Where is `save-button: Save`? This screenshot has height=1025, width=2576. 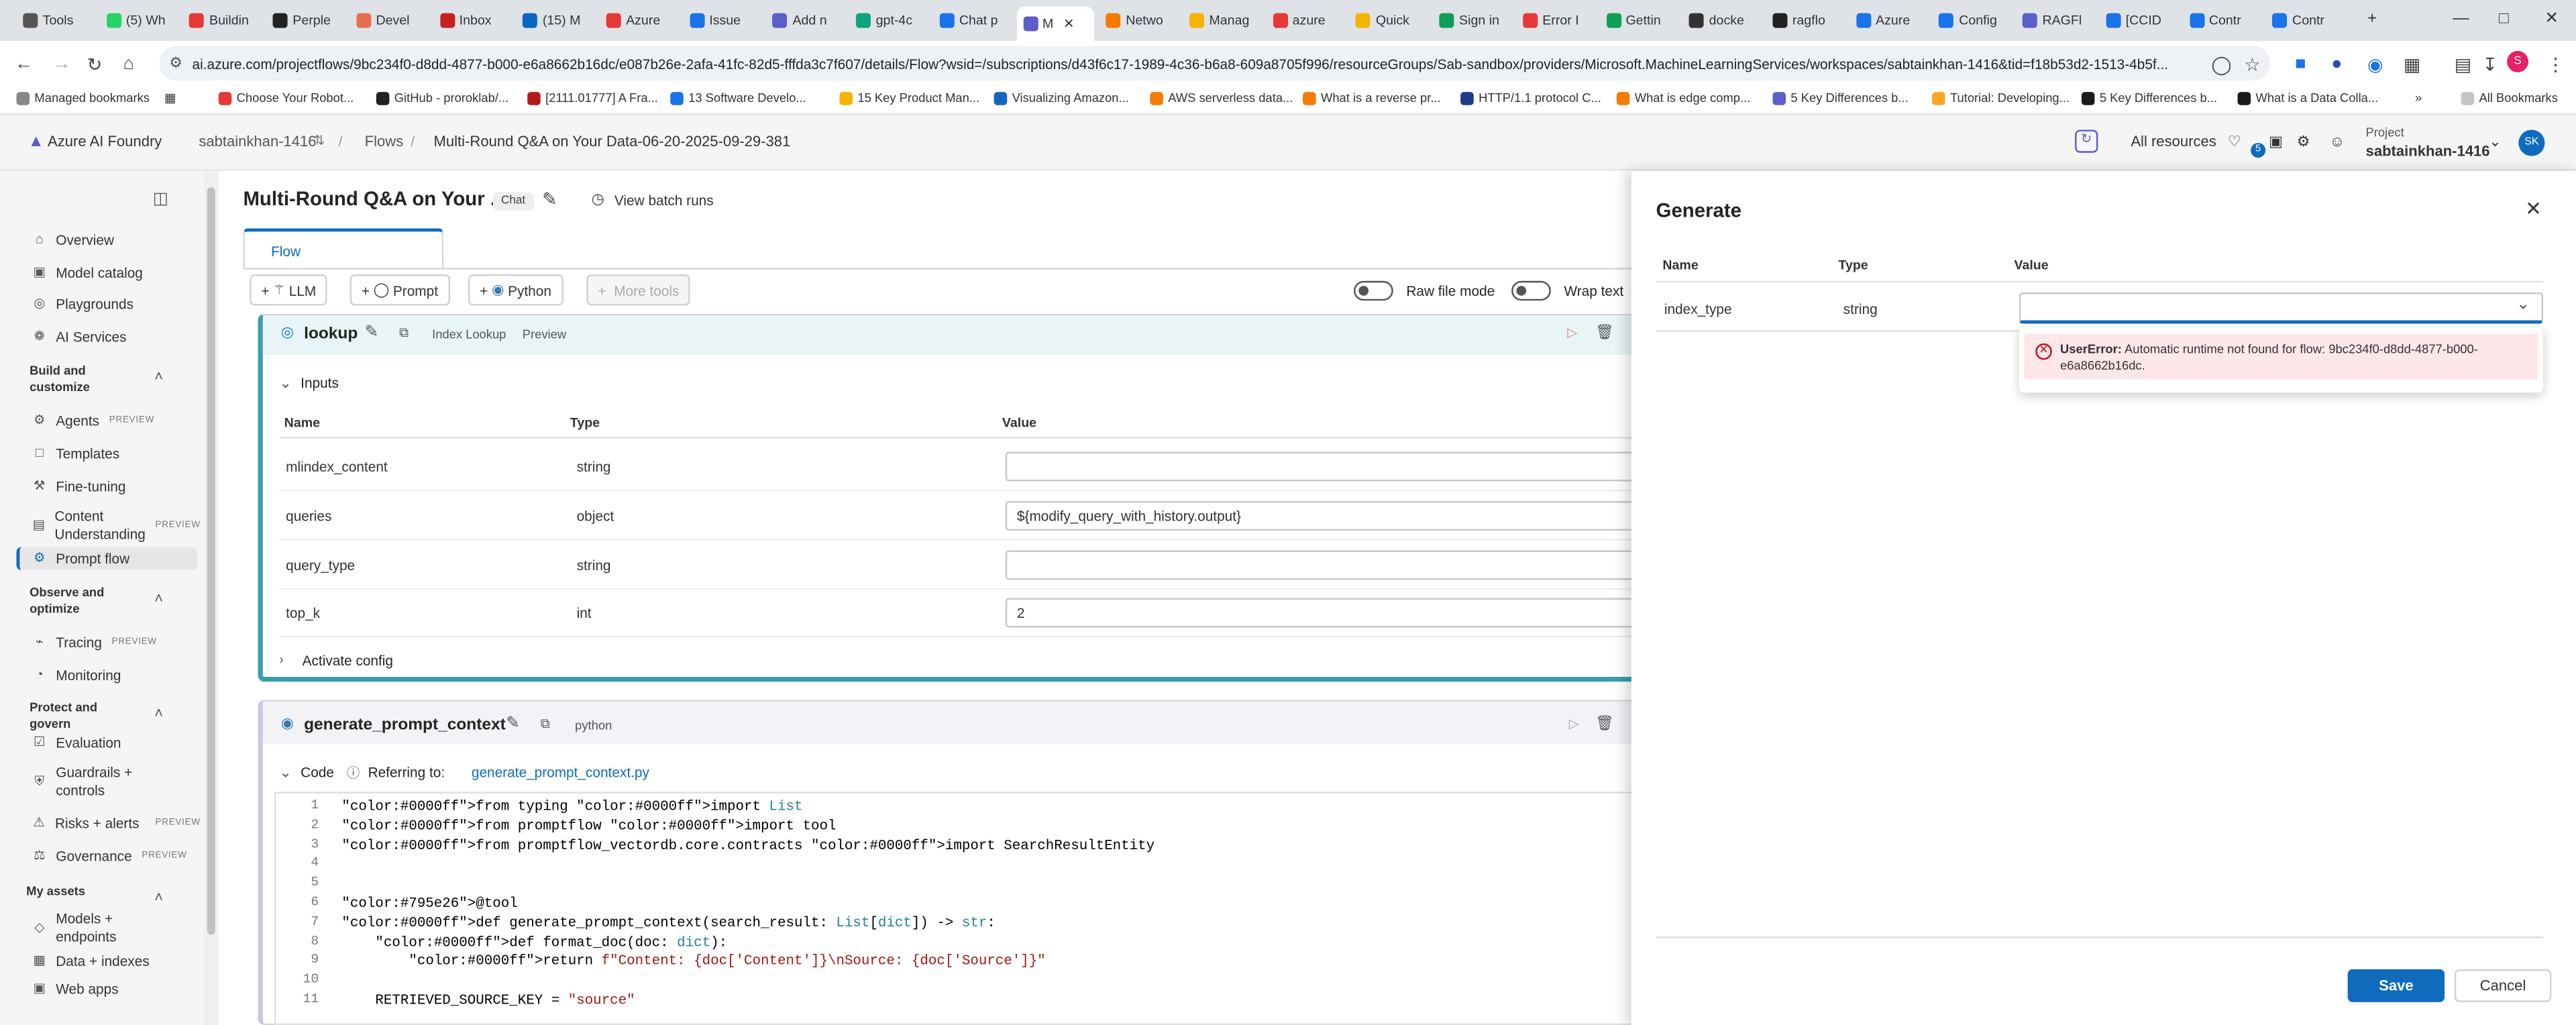
save-button: Save is located at coordinates (2396, 985).